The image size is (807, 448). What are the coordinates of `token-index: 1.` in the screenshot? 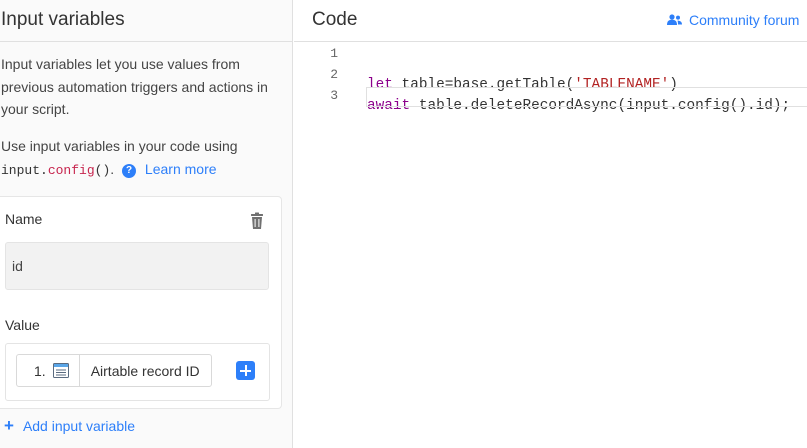 It's located at (40, 370).